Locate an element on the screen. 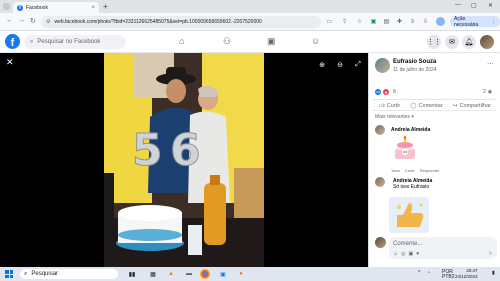 Image resolution: width=500 pixels, height=281 pixels. tab-close-icon: × is located at coordinates (93, 8).